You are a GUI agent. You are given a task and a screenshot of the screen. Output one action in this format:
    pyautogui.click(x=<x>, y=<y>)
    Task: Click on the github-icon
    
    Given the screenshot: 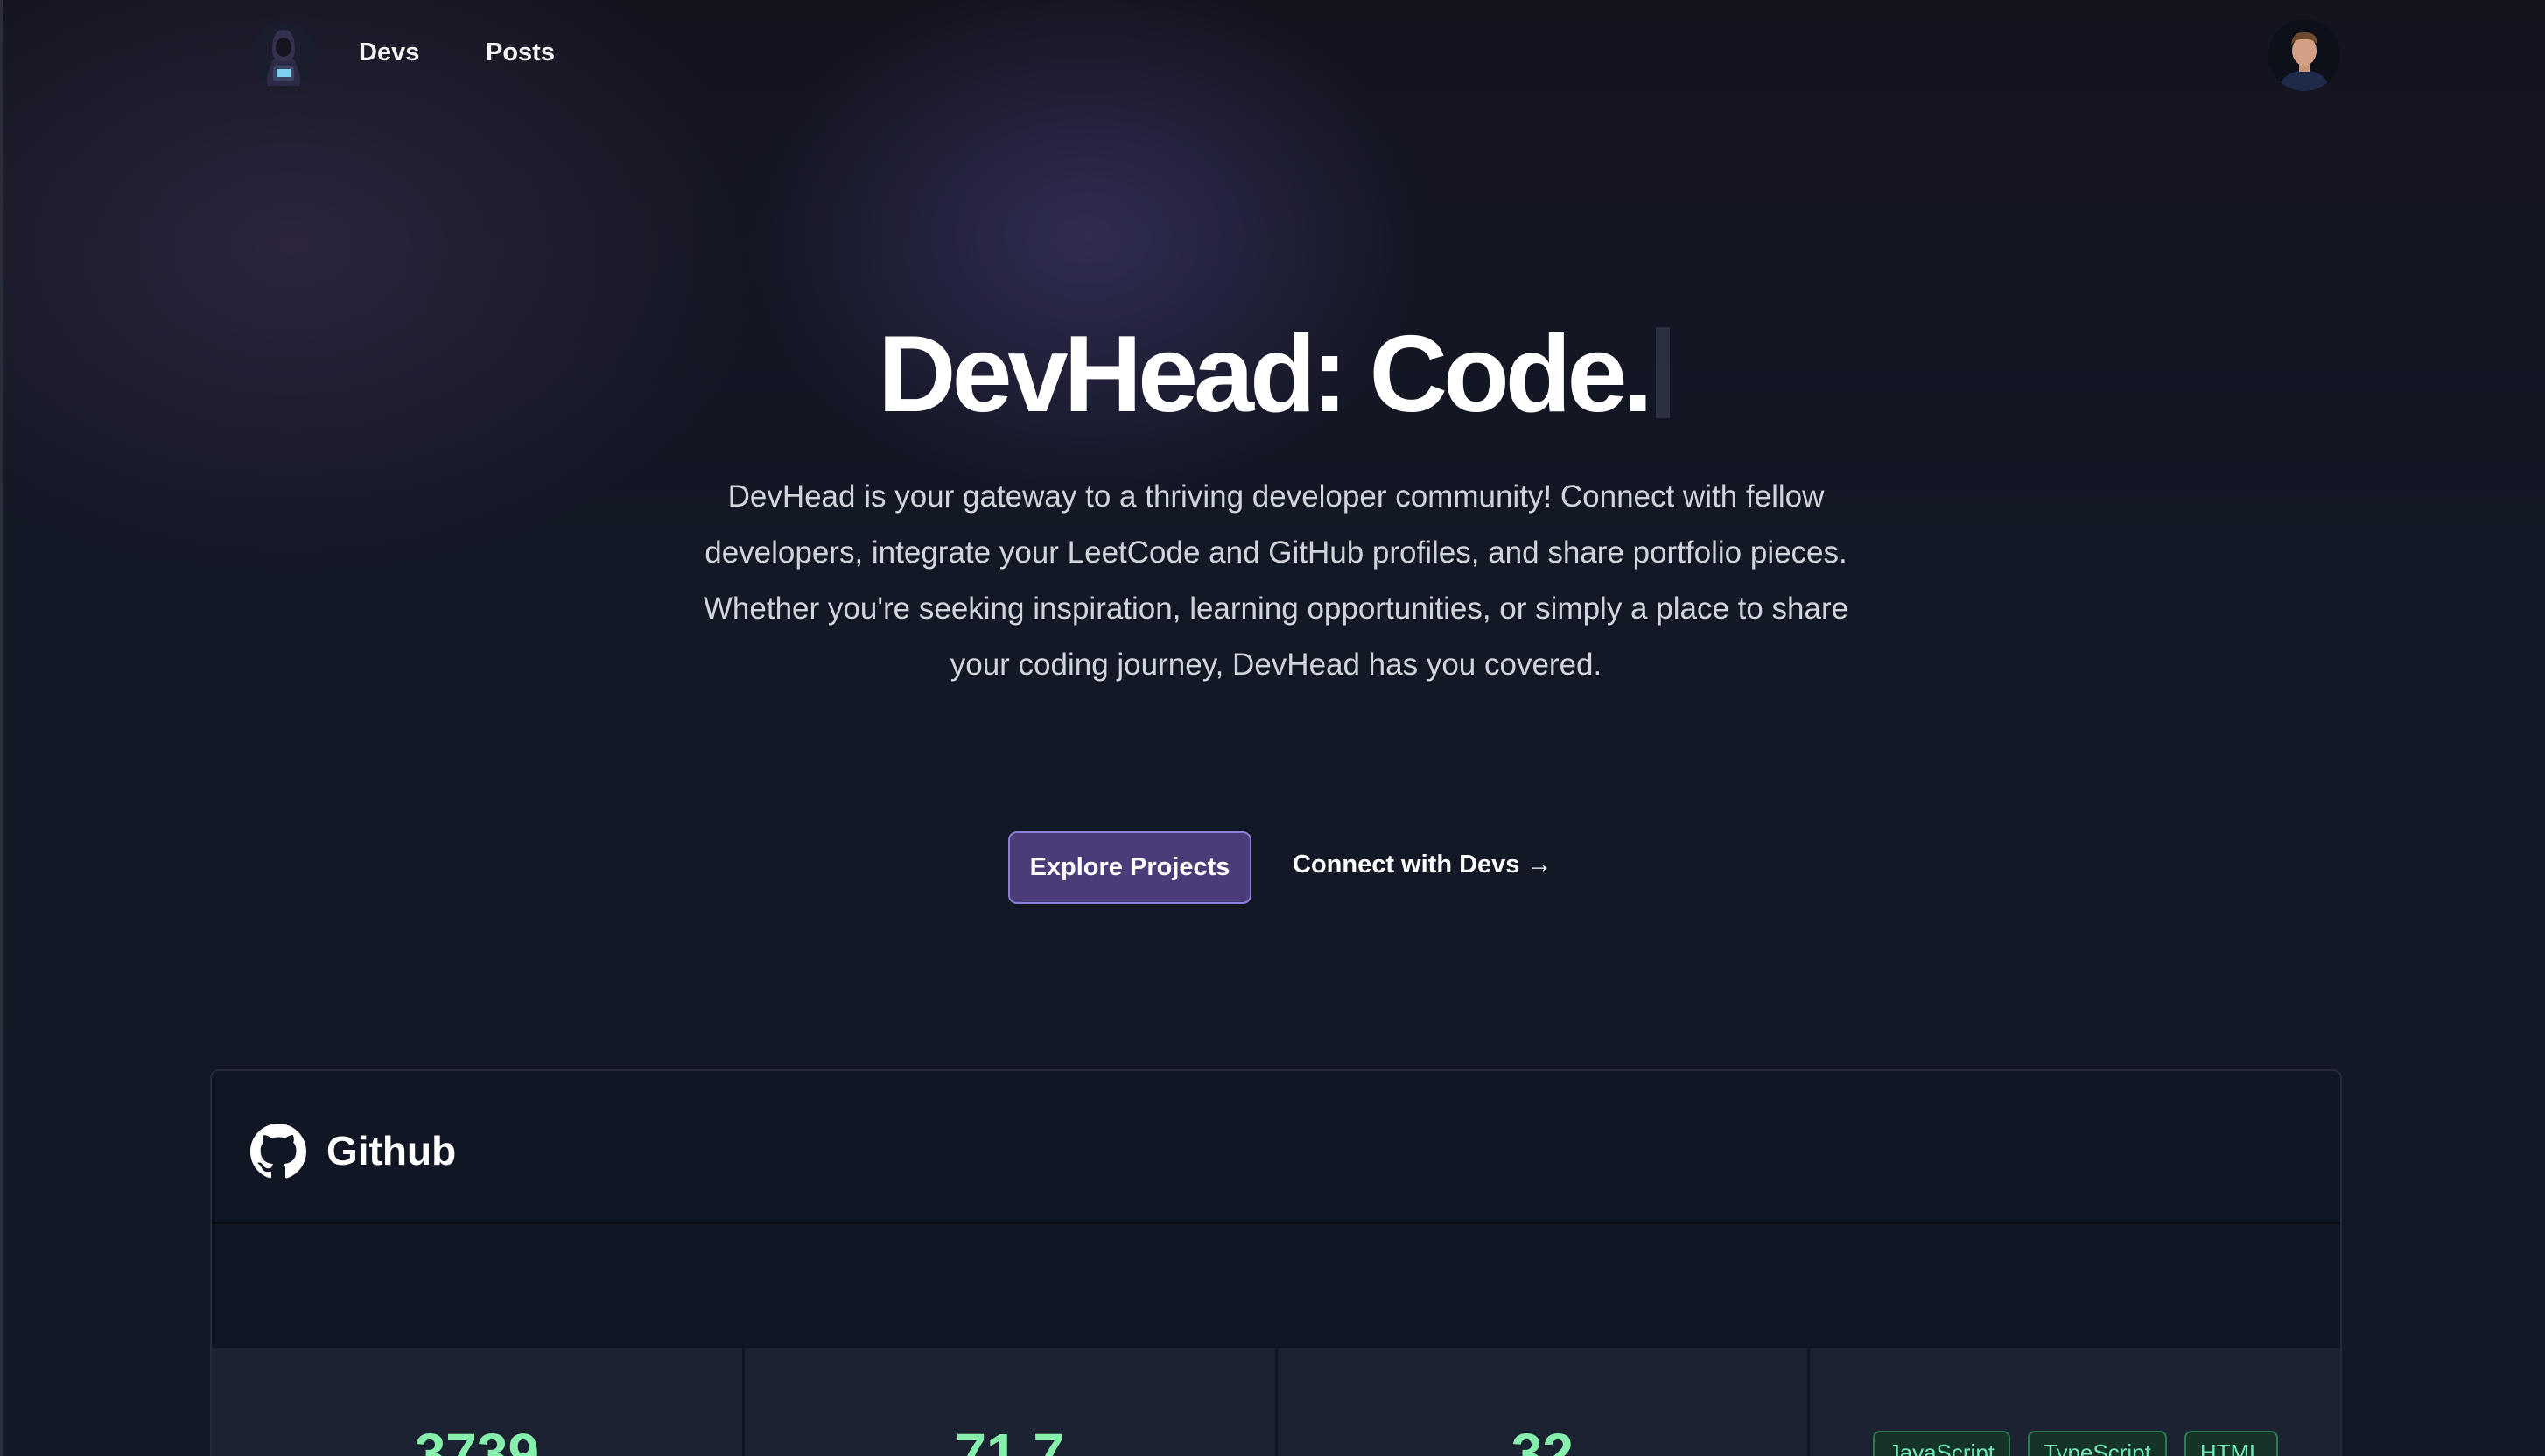 What is the action you would take?
    pyautogui.click(x=278, y=1152)
    